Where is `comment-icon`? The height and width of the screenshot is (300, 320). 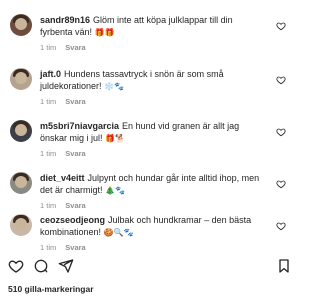 comment-icon is located at coordinates (41, 266).